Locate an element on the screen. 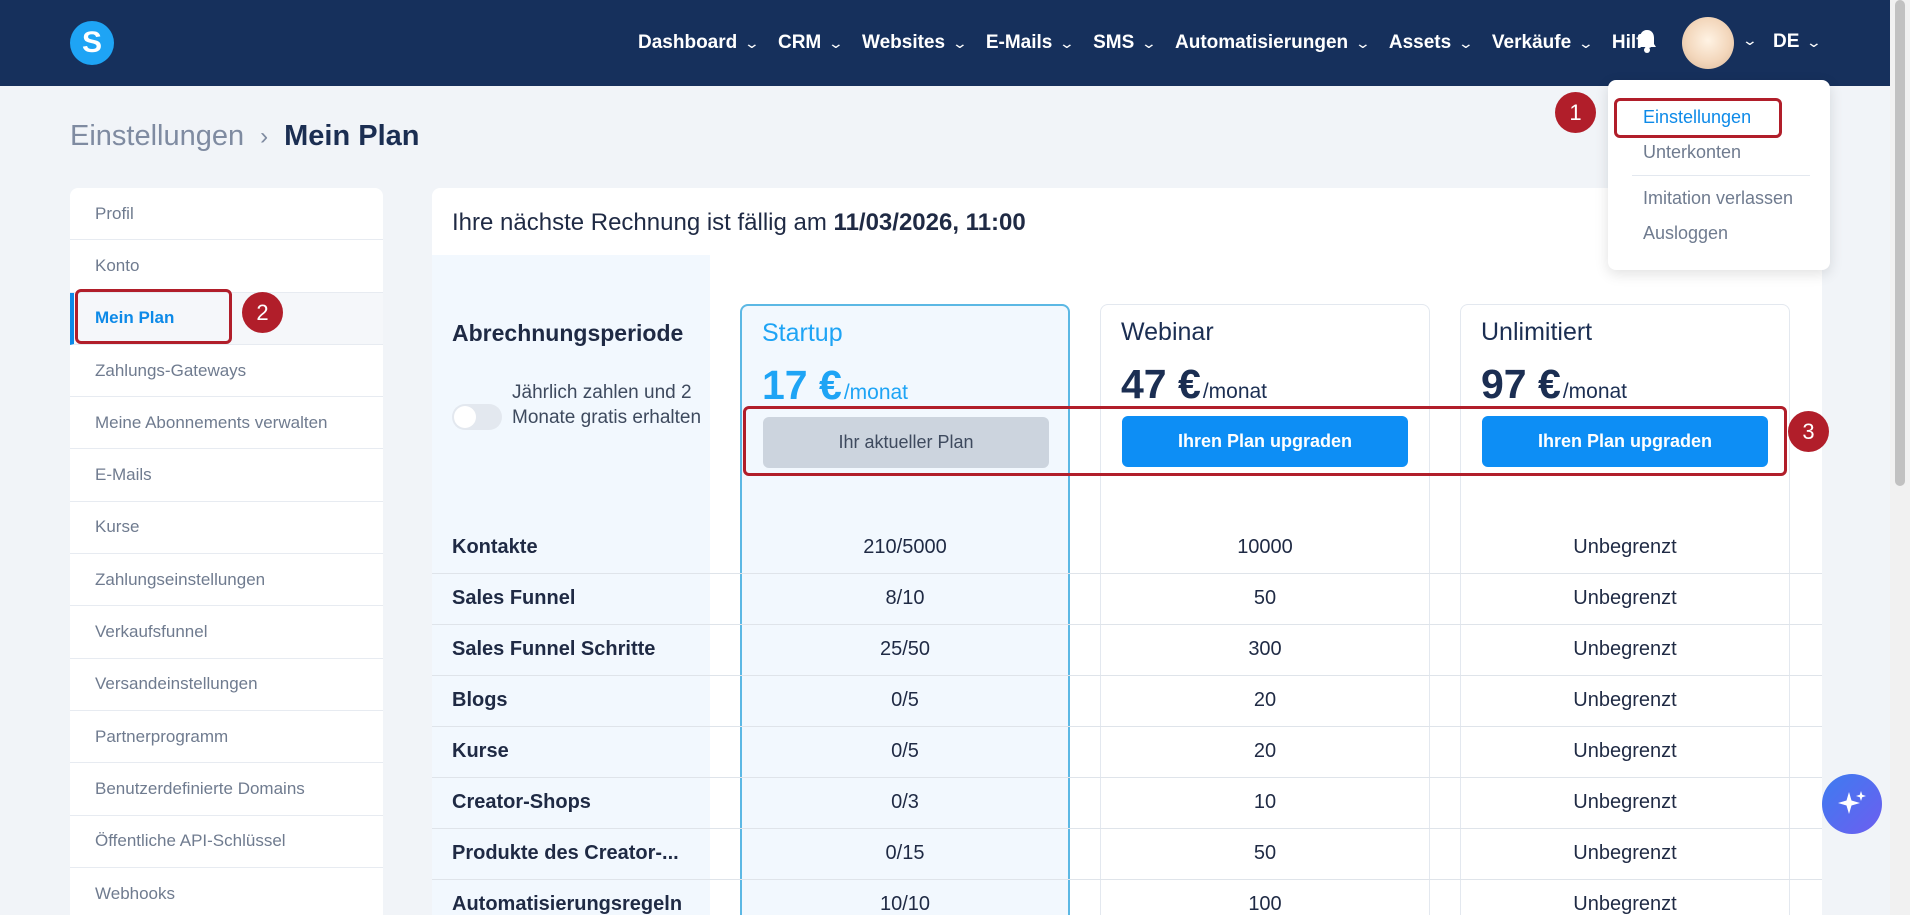 This screenshot has width=1910, height=915. highlight-einstellungen is located at coordinates (1698, 118).